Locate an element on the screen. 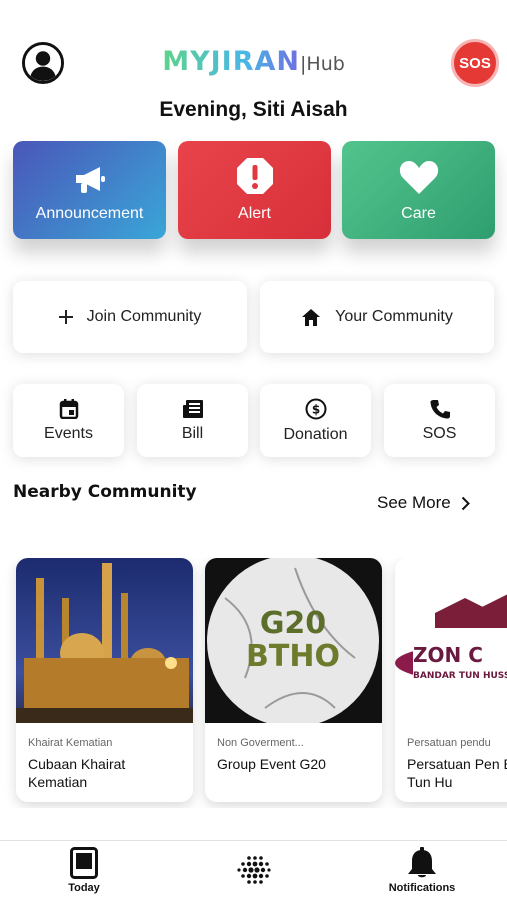  see-more-label: See More is located at coordinates (414, 502).